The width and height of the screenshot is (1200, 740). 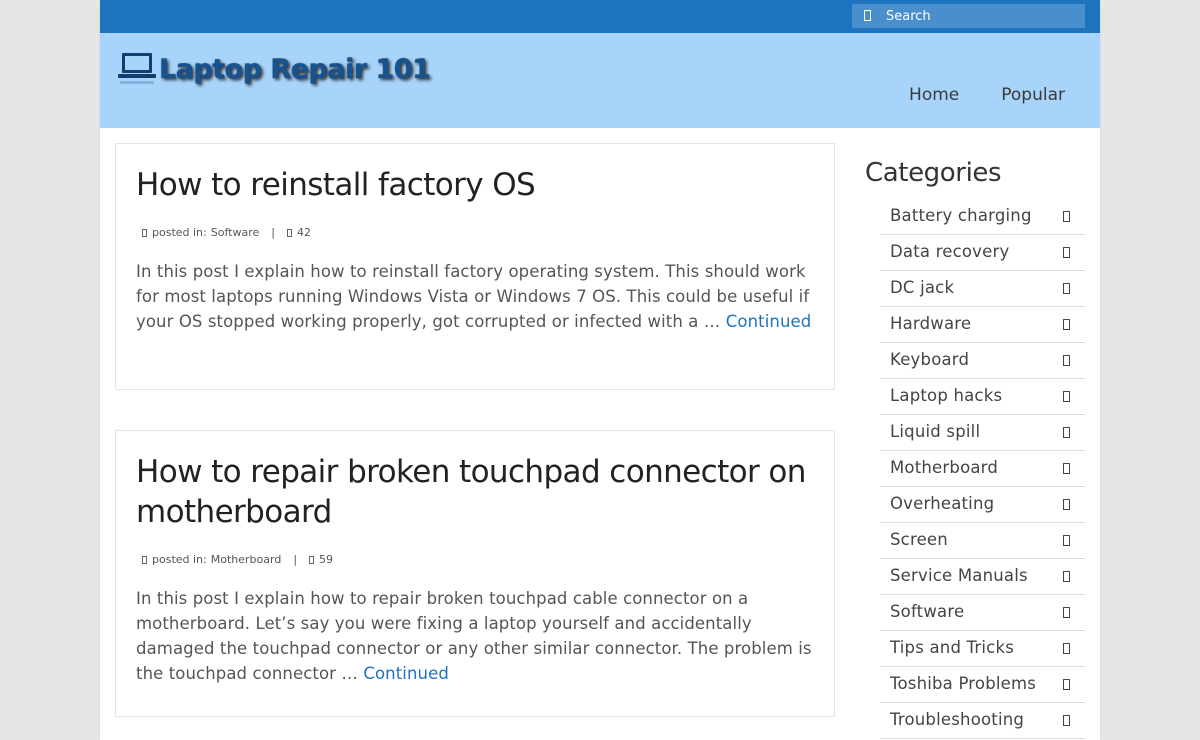 What do you see at coordinates (982, 613) in the screenshot?
I see `category-item-software: Software` at bounding box center [982, 613].